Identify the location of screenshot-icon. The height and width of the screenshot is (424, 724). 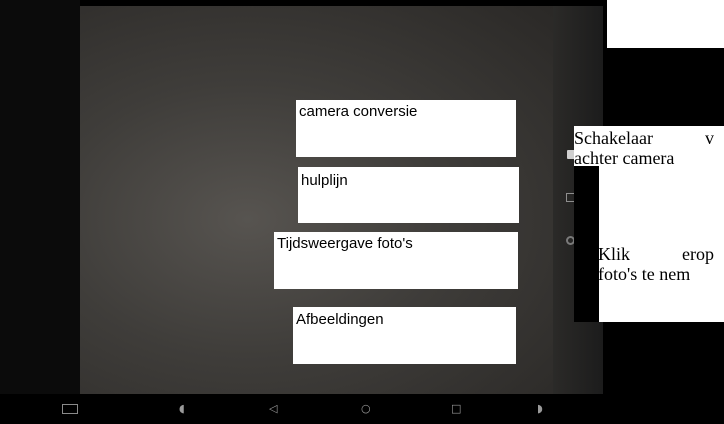
(70, 409).